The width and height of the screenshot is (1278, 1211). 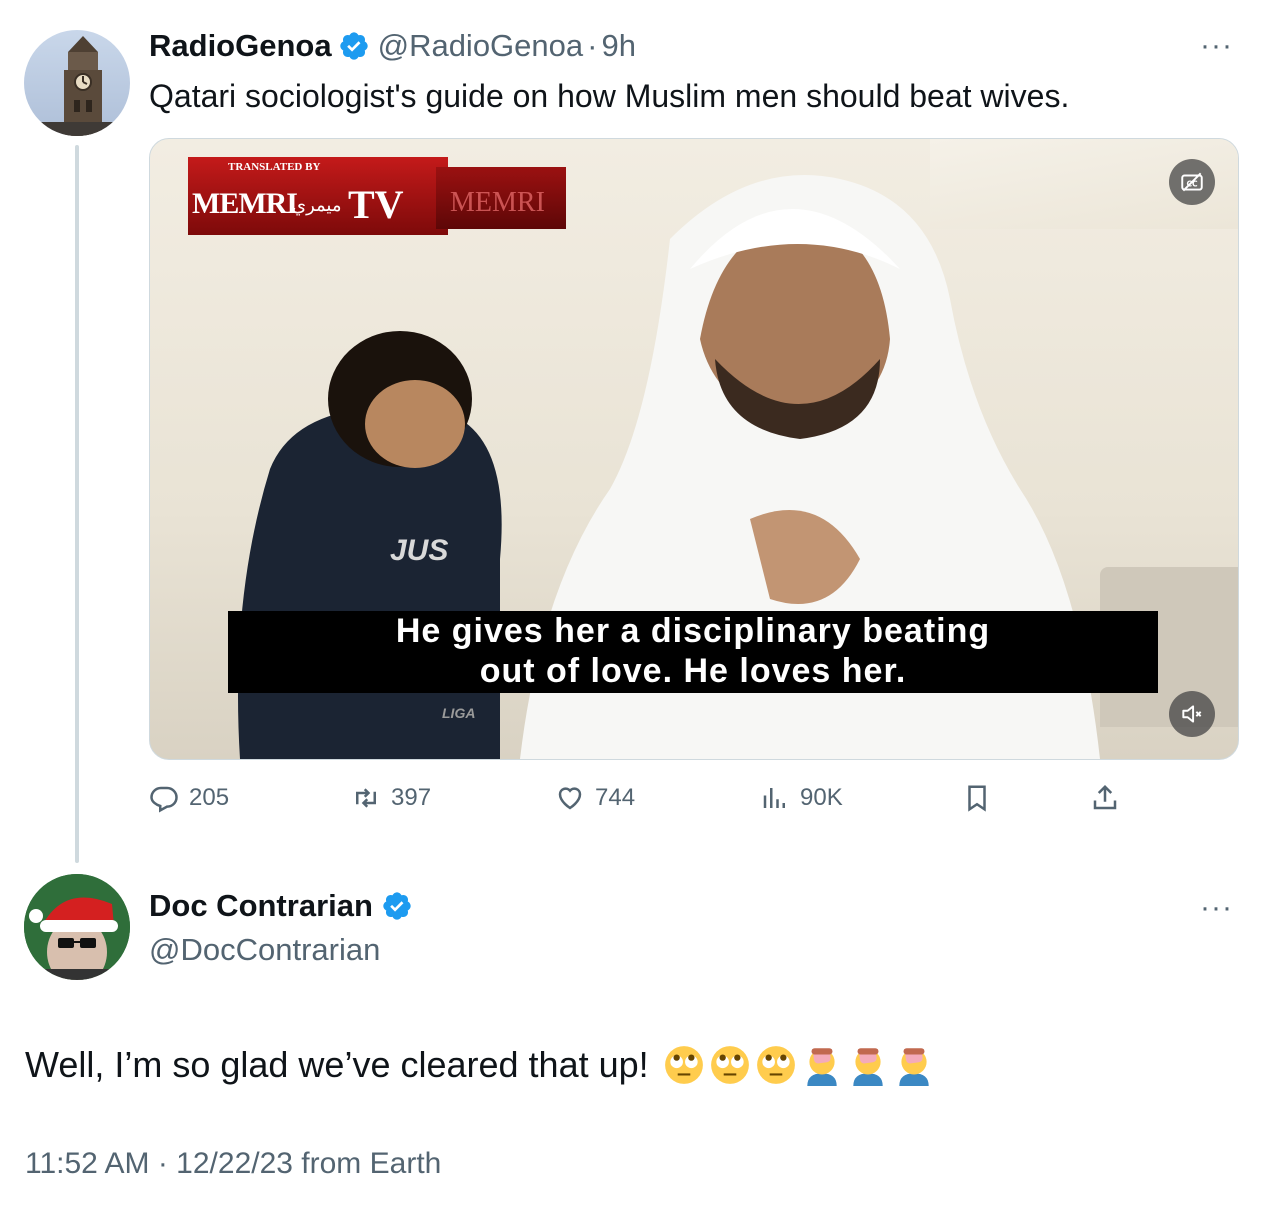 What do you see at coordinates (77, 86) in the screenshot?
I see `clock-tower-icon` at bounding box center [77, 86].